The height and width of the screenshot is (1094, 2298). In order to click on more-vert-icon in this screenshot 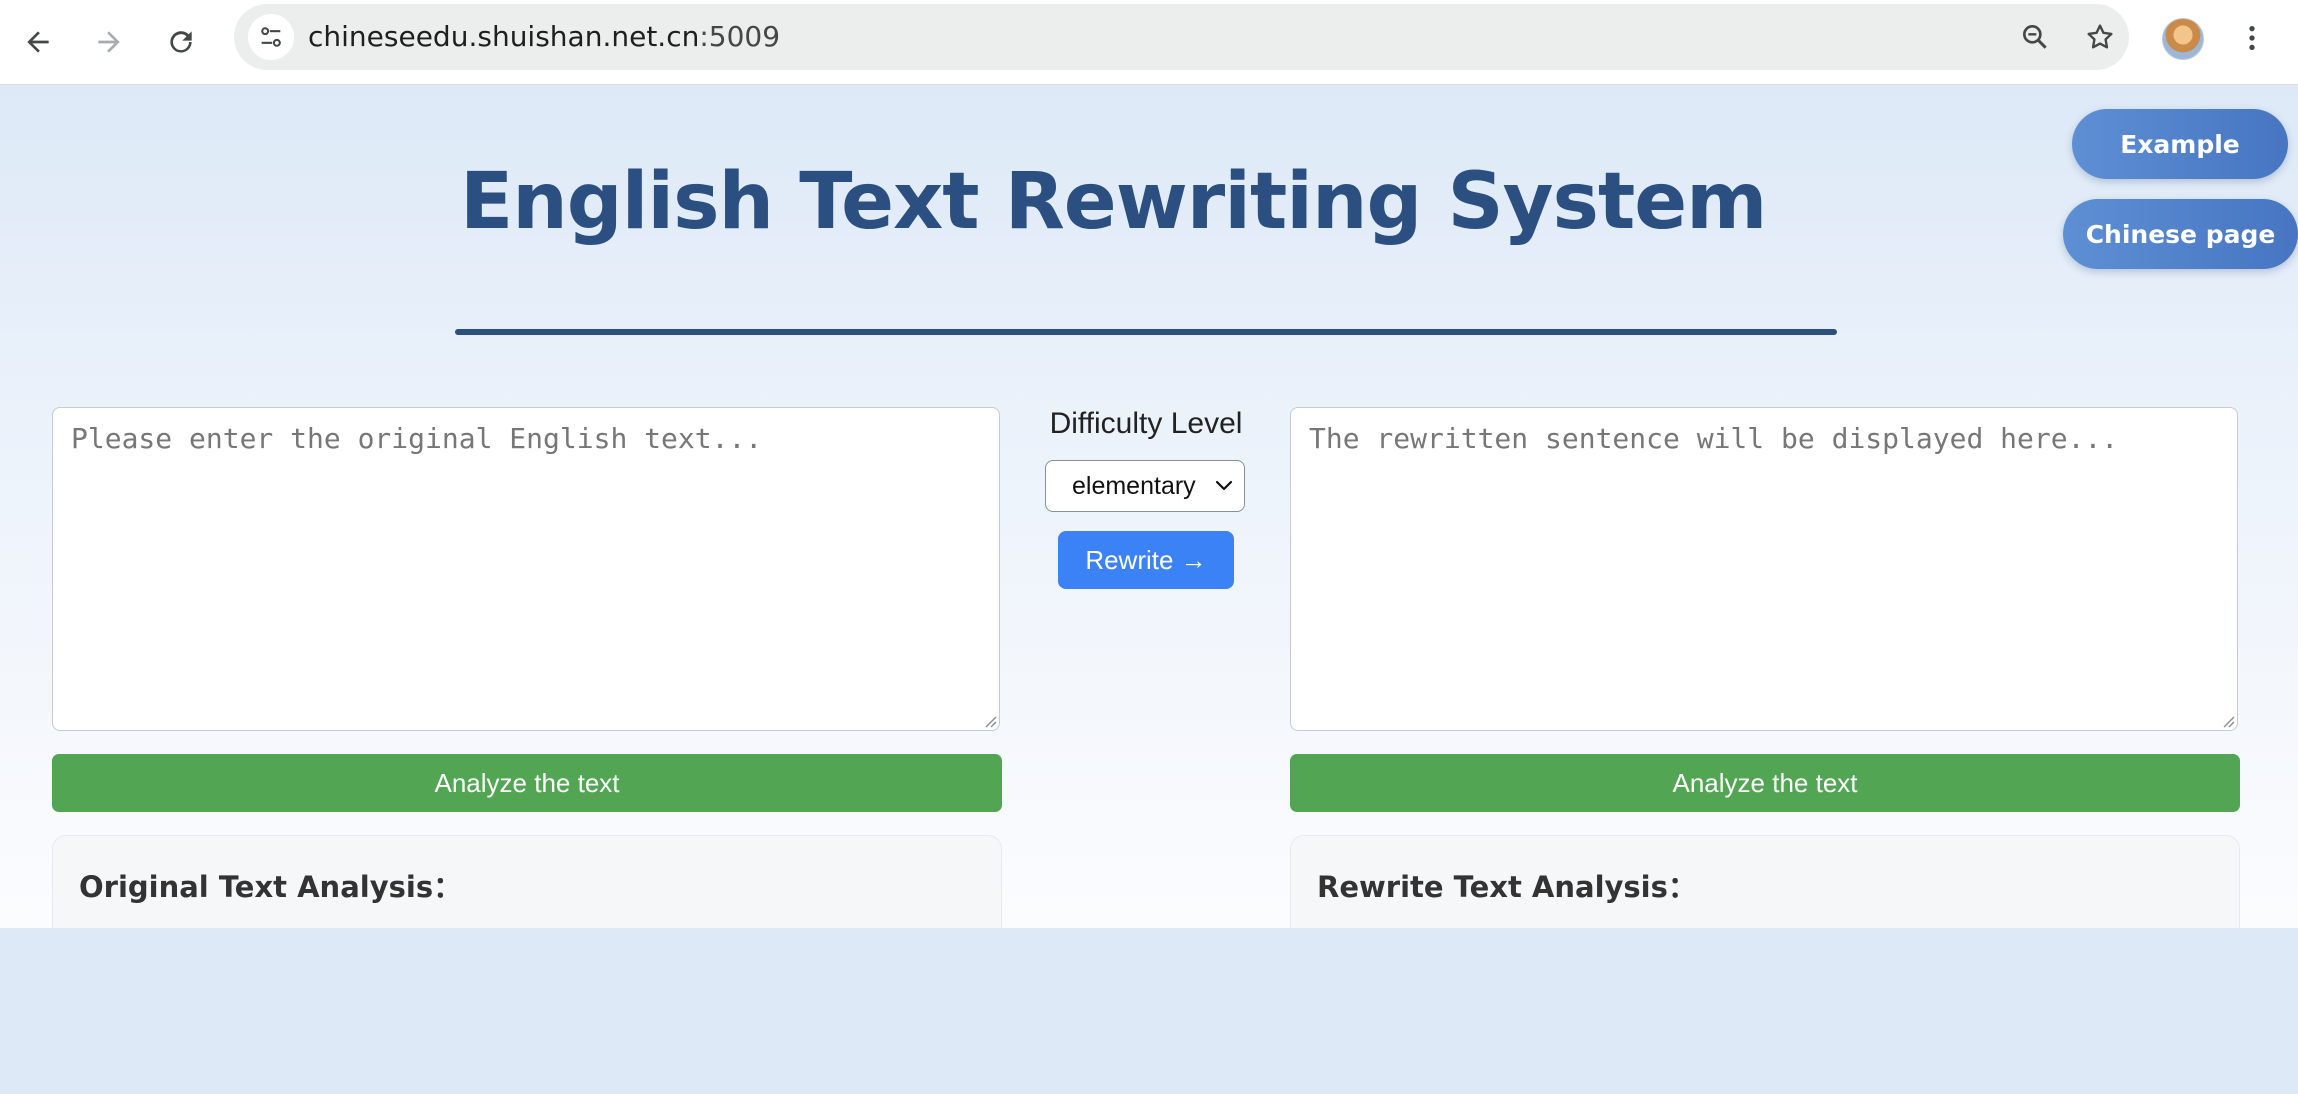, I will do `click(2252, 38)`.